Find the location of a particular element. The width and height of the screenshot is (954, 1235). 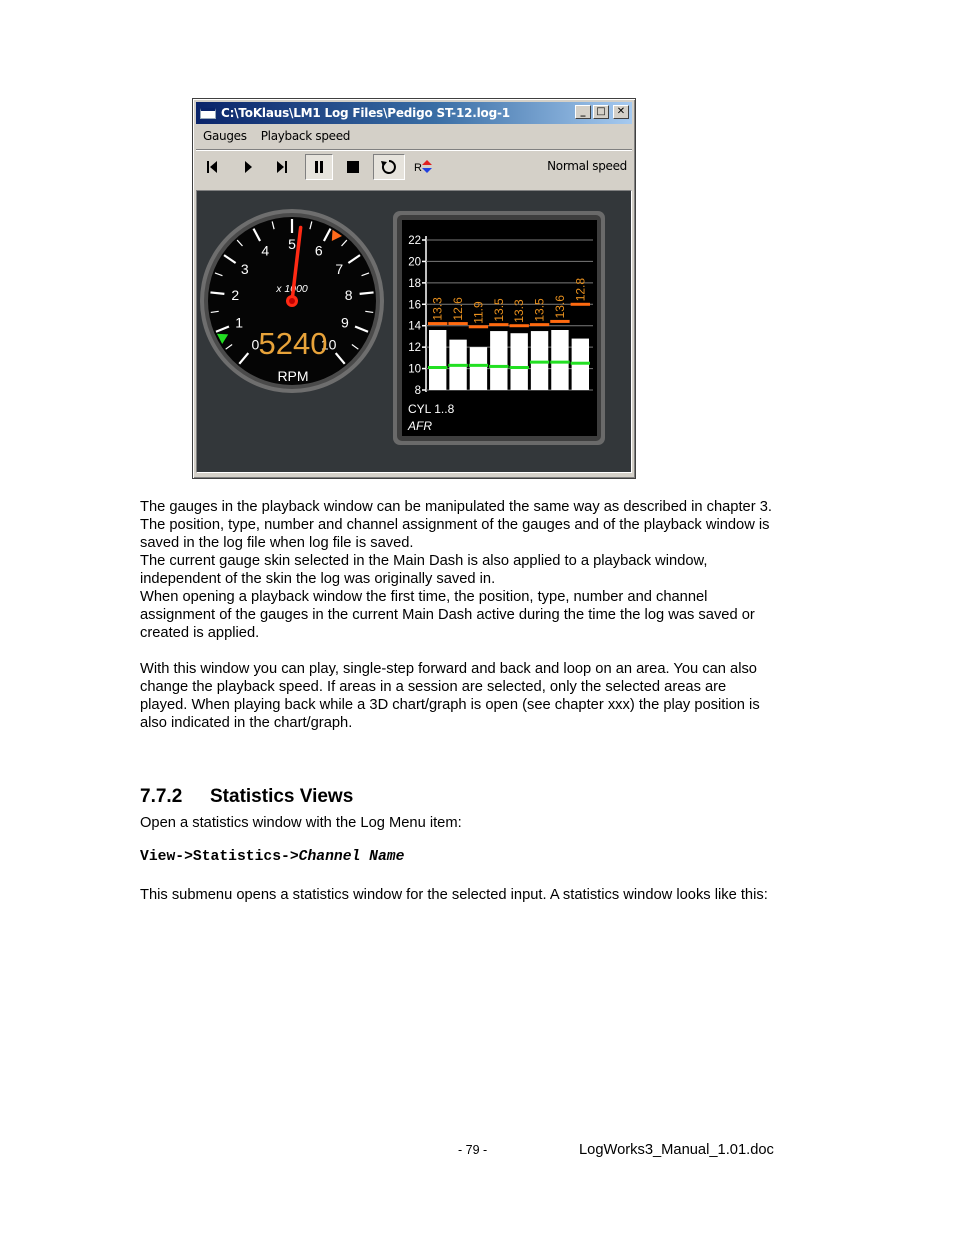

rpm-scale-label: 1 is located at coordinates (239, 322).